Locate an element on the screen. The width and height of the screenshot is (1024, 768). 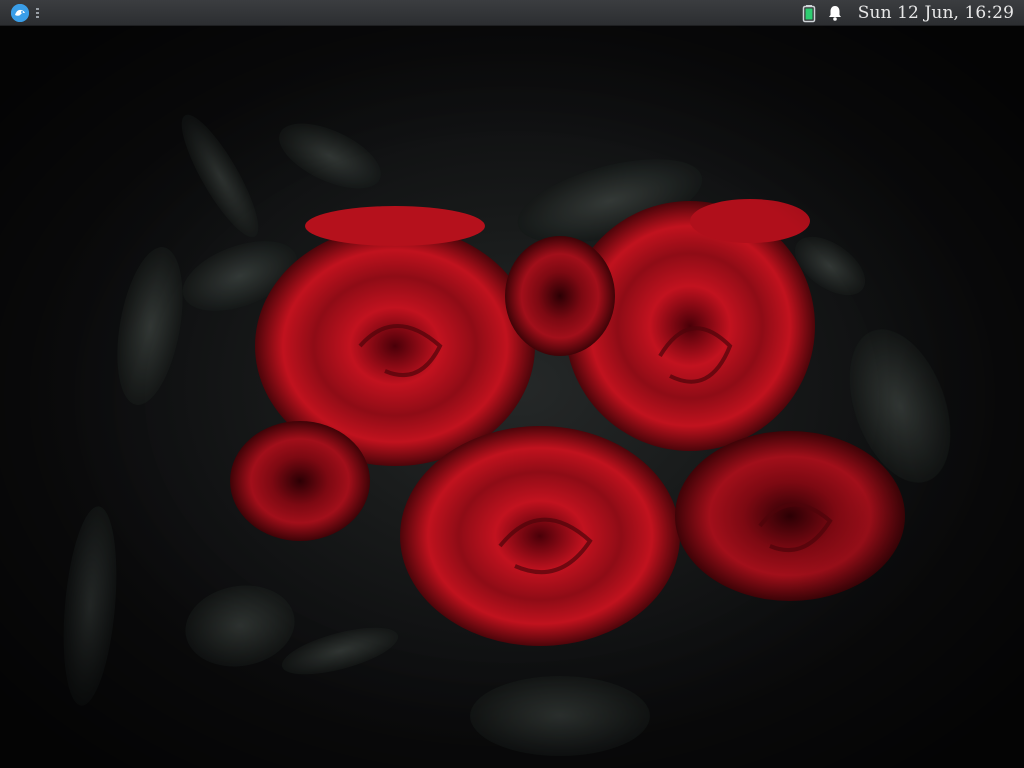
battery-icon is located at coordinates (809, 13).